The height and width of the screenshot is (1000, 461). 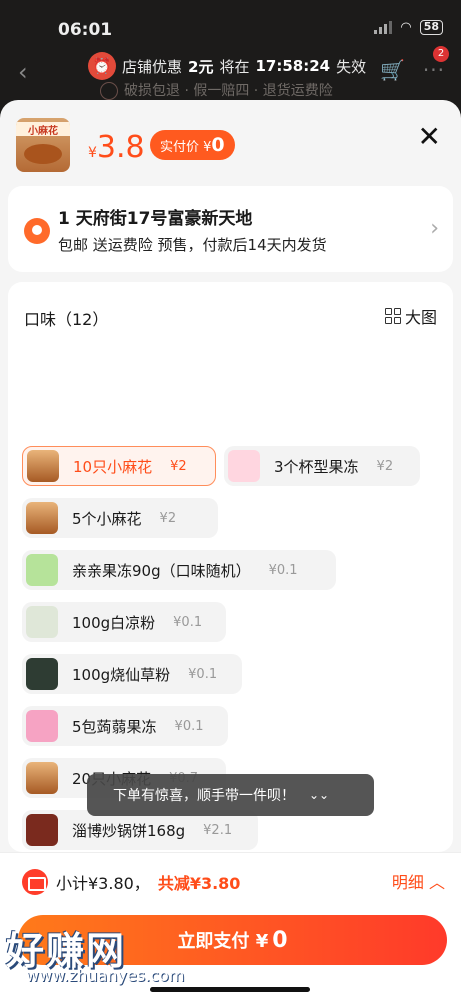 What do you see at coordinates (105, 975) in the screenshot?
I see `watermark-url: www.zhuanyes.com` at bounding box center [105, 975].